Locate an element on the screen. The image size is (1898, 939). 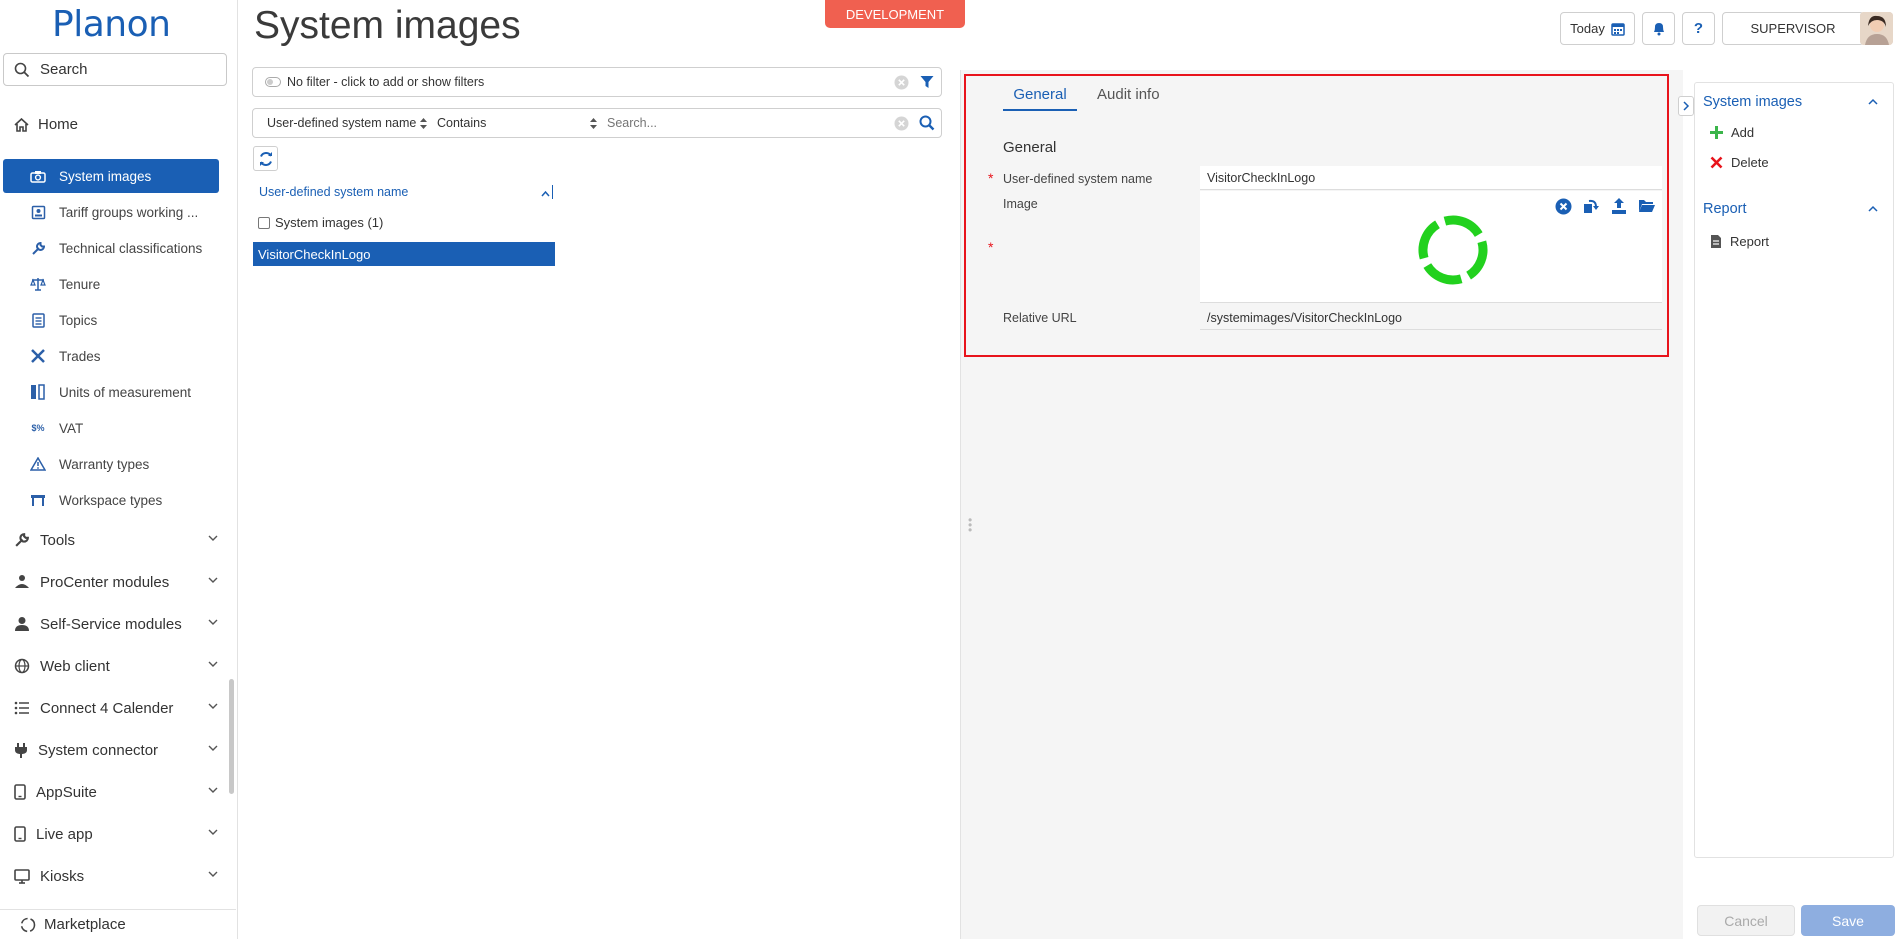
column-header-system-name: User-defined system name is located at coordinates (407, 192).